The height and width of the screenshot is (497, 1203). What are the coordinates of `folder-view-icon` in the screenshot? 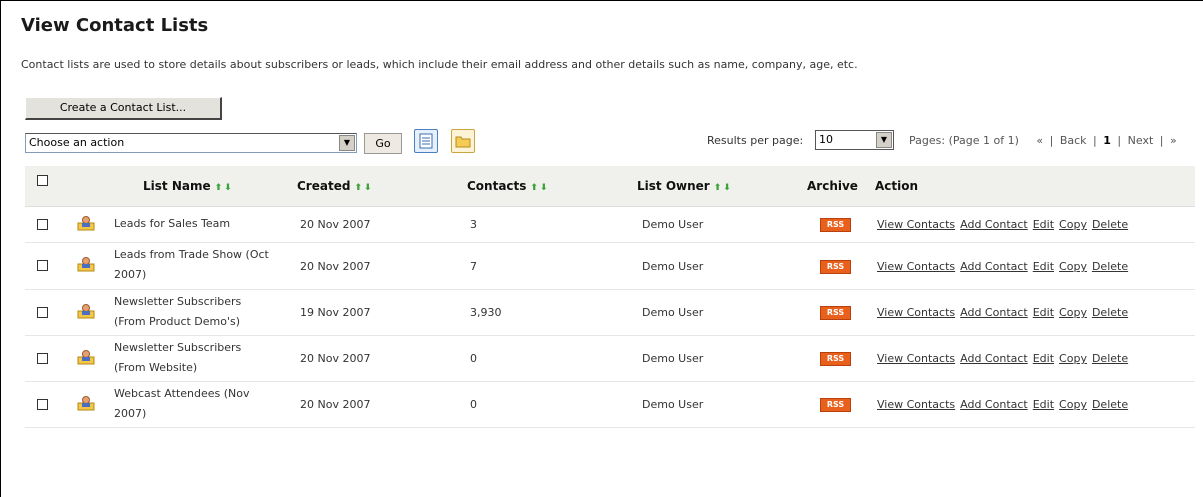 It's located at (463, 142).